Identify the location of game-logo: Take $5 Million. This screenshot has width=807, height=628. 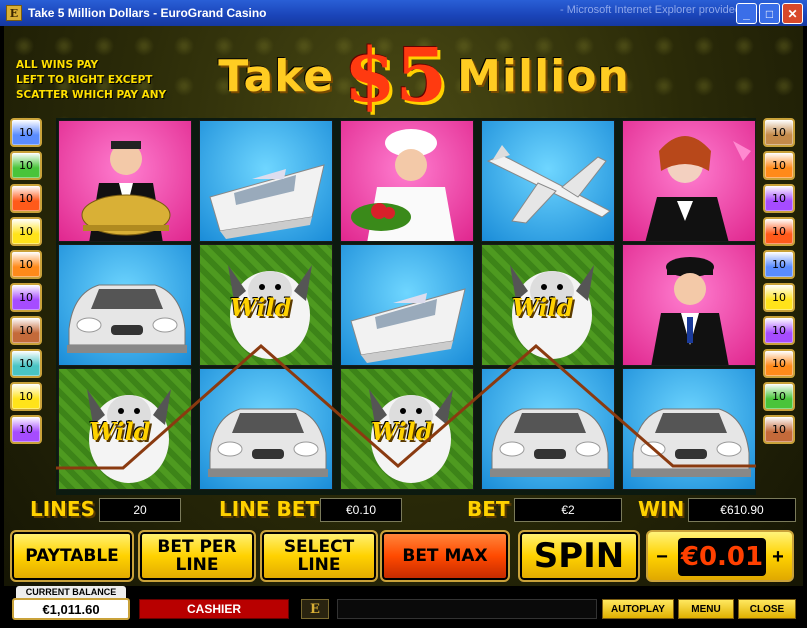
(424, 76).